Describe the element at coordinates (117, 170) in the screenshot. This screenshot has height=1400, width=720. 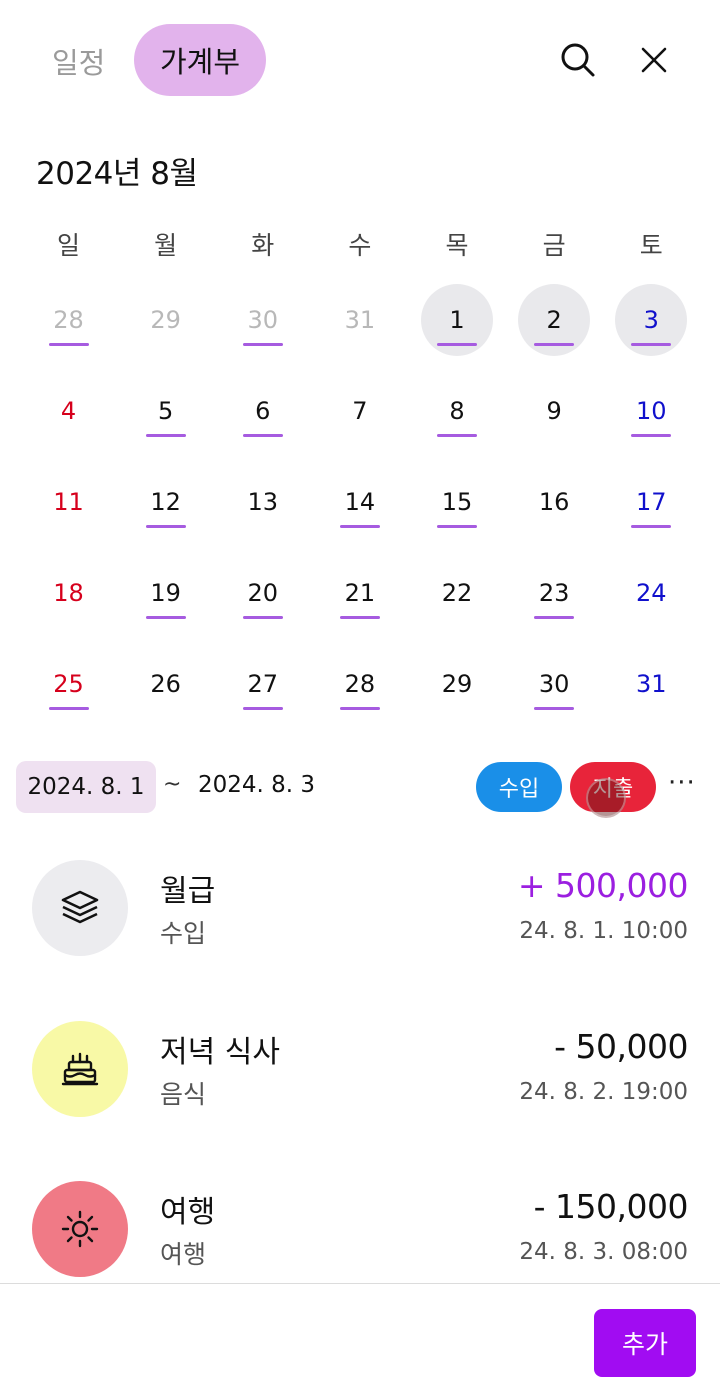
I see `month-title: 2024년 8월` at that location.